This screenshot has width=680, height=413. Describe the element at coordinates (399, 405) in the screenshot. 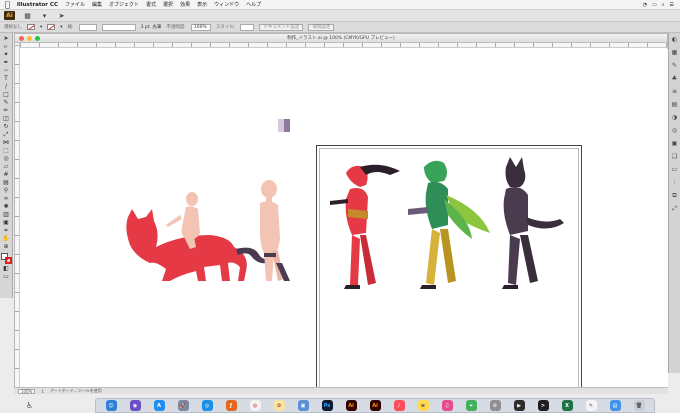

I see `music-icon: ♪` at that location.